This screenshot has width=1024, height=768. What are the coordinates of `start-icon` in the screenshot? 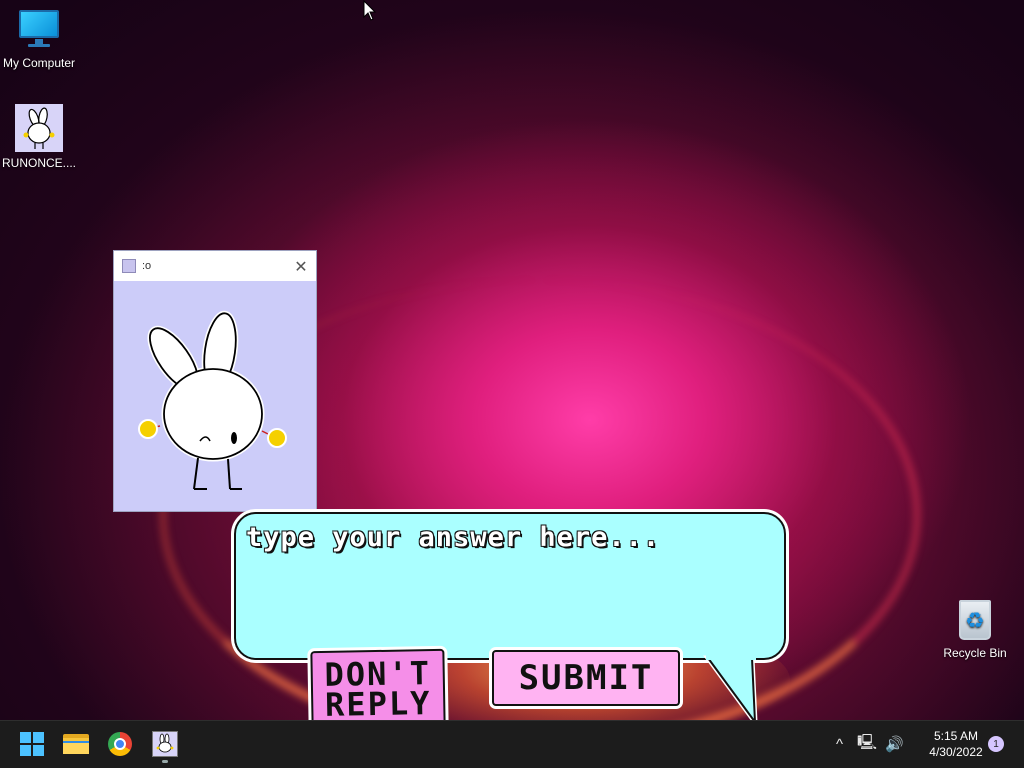 It's located at (32, 744).